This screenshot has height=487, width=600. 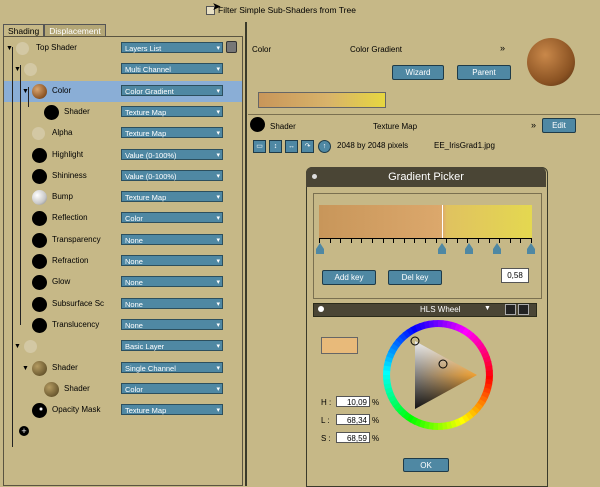 I want to click on ok-button: OK, so click(x=426, y=465).